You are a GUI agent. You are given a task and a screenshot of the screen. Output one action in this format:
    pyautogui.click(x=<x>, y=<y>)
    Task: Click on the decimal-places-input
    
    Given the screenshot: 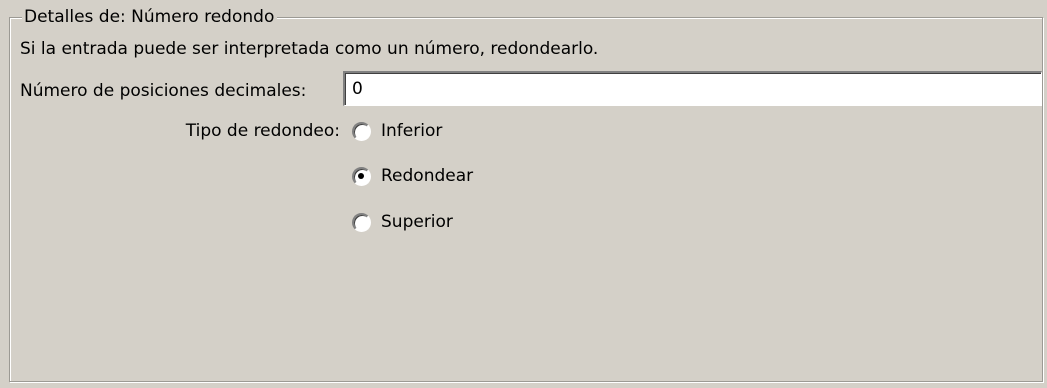 What is the action you would take?
    pyautogui.click(x=692, y=88)
    